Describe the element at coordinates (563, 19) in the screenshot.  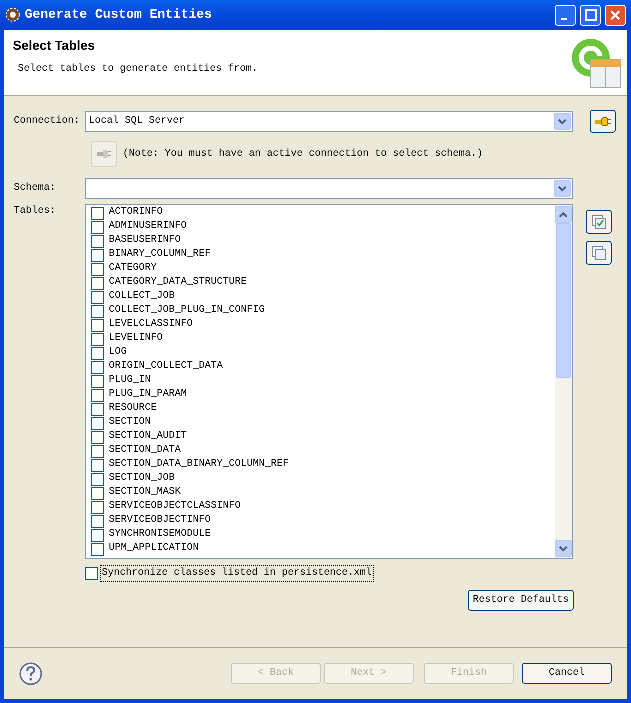
I see `minimize-icon` at that location.